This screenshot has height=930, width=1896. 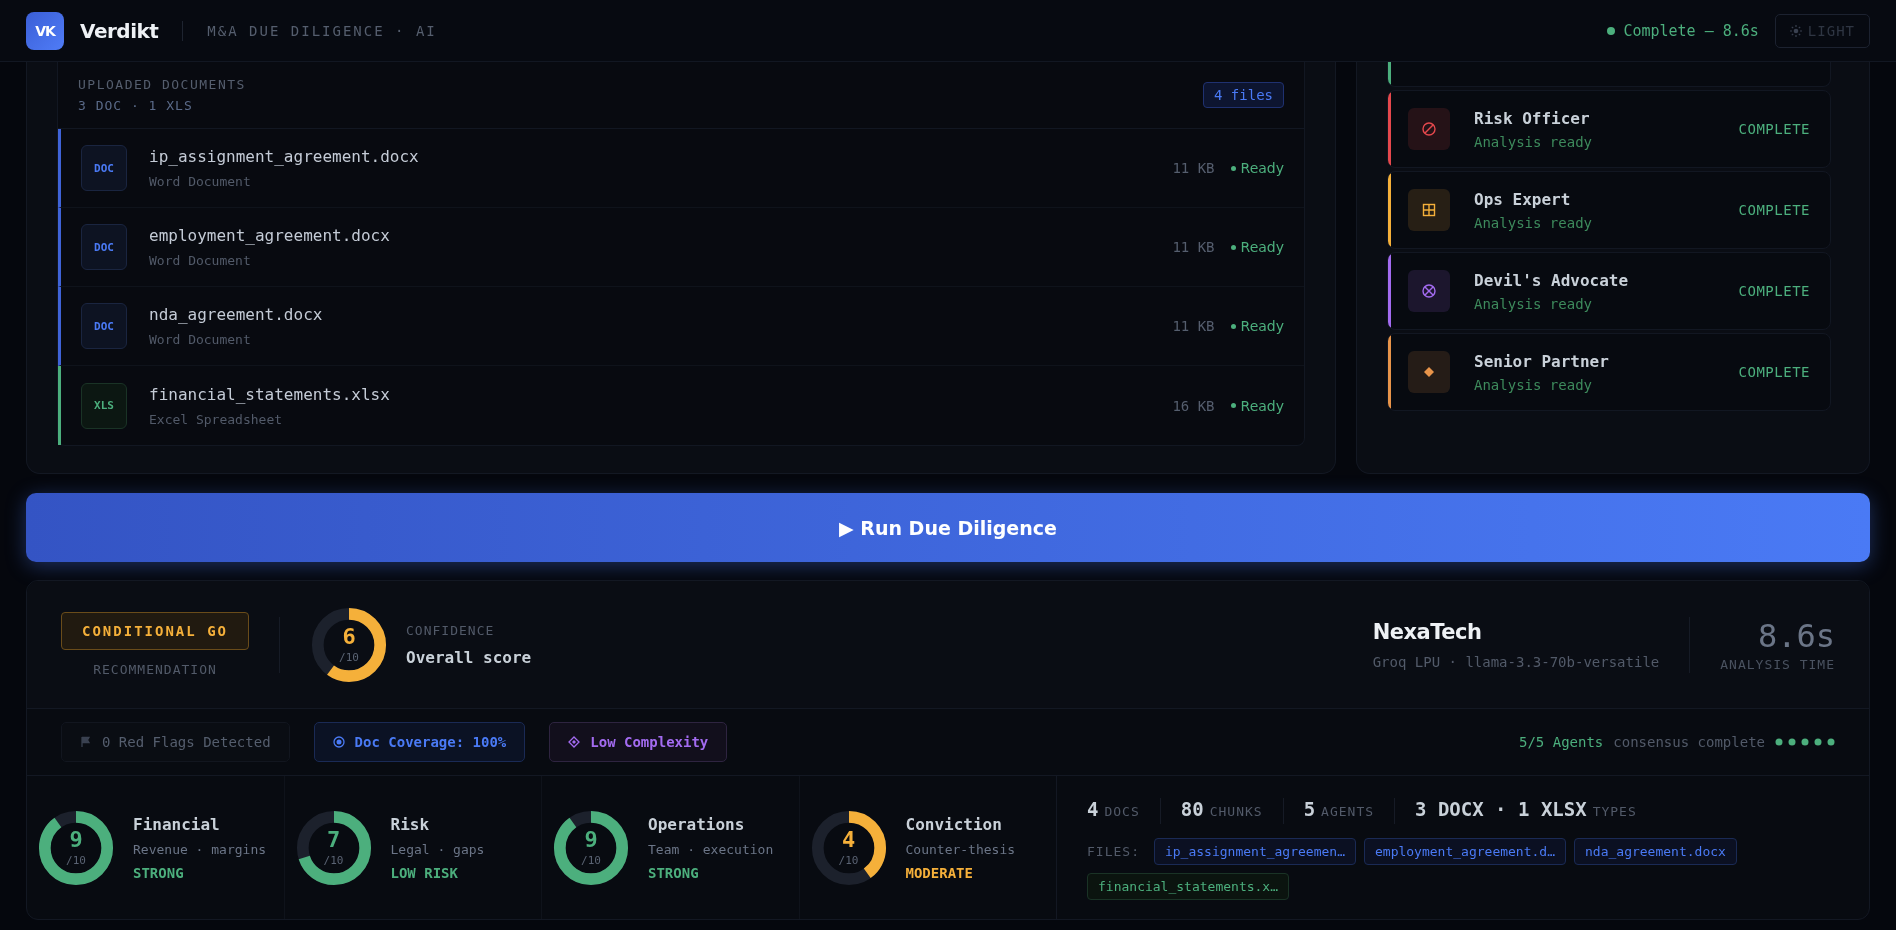 What do you see at coordinates (1795, 30) in the screenshot?
I see `sun-icon` at bounding box center [1795, 30].